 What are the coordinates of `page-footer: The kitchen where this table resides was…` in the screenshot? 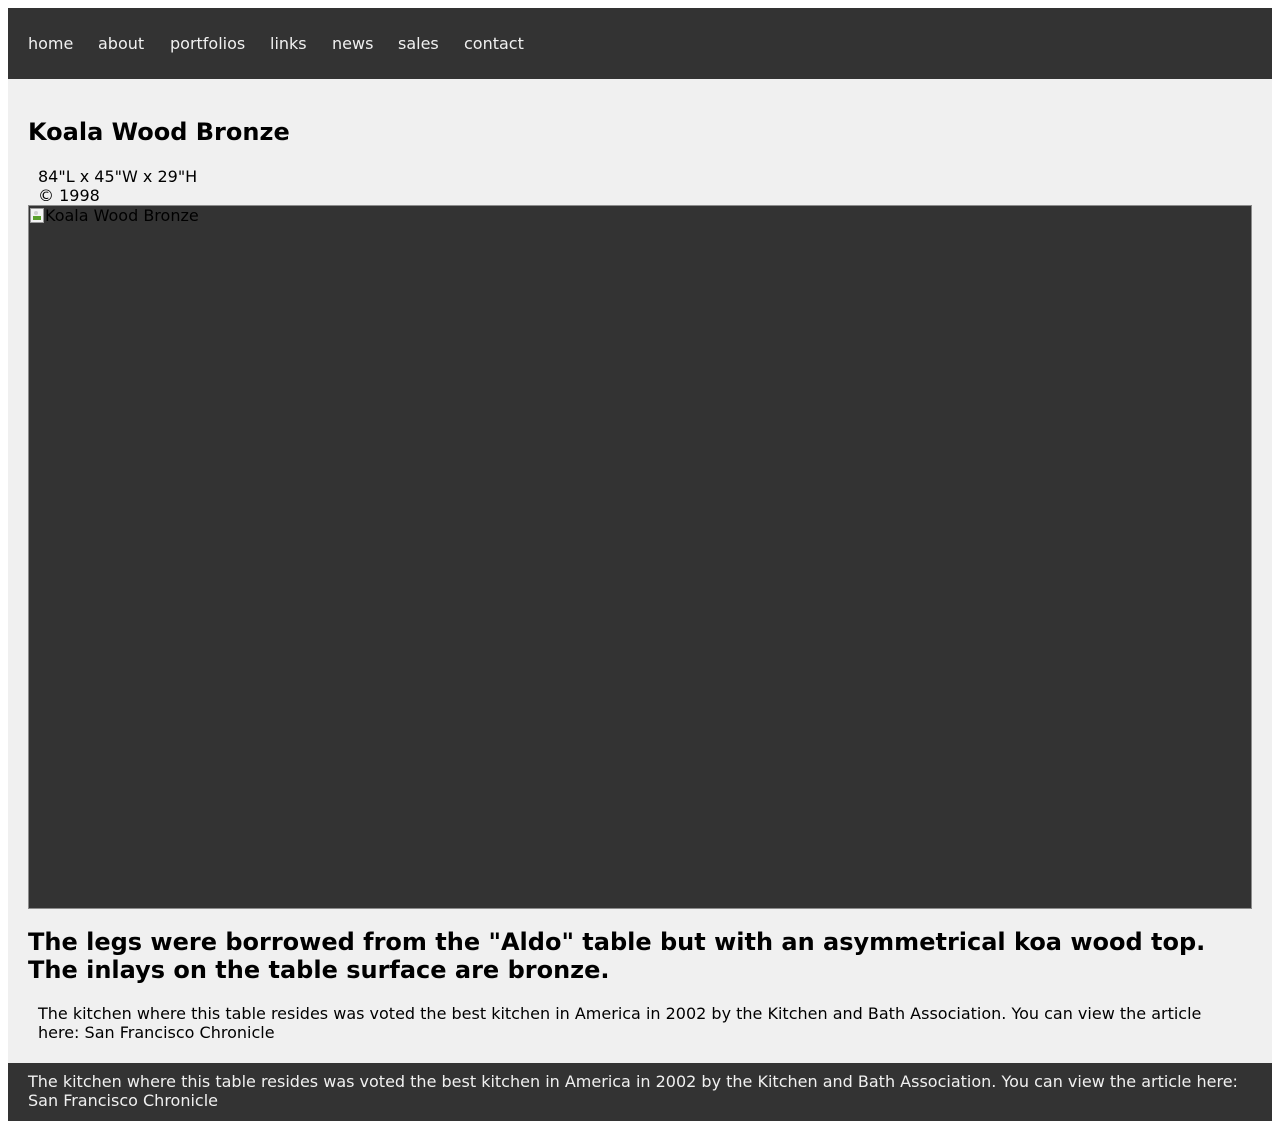 It's located at (640, 1092).